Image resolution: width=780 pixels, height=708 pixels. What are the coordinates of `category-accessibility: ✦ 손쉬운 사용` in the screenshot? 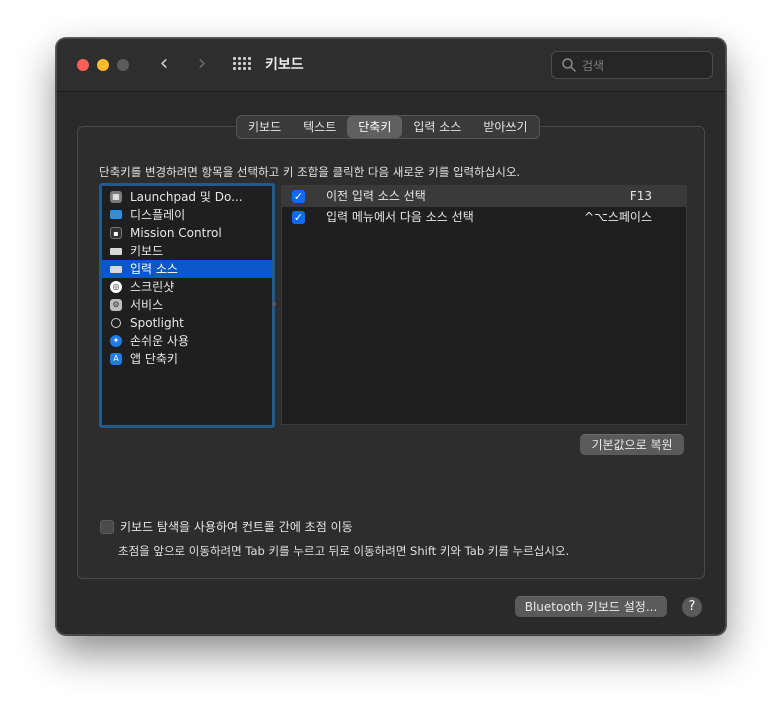 It's located at (187, 341).